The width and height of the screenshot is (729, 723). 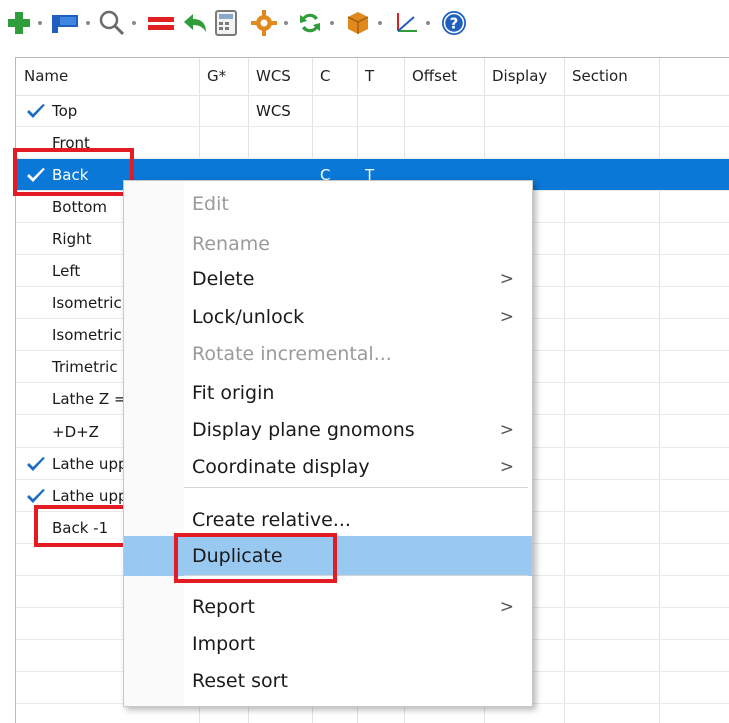 I want to click on undo-icon, so click(x=194, y=23).